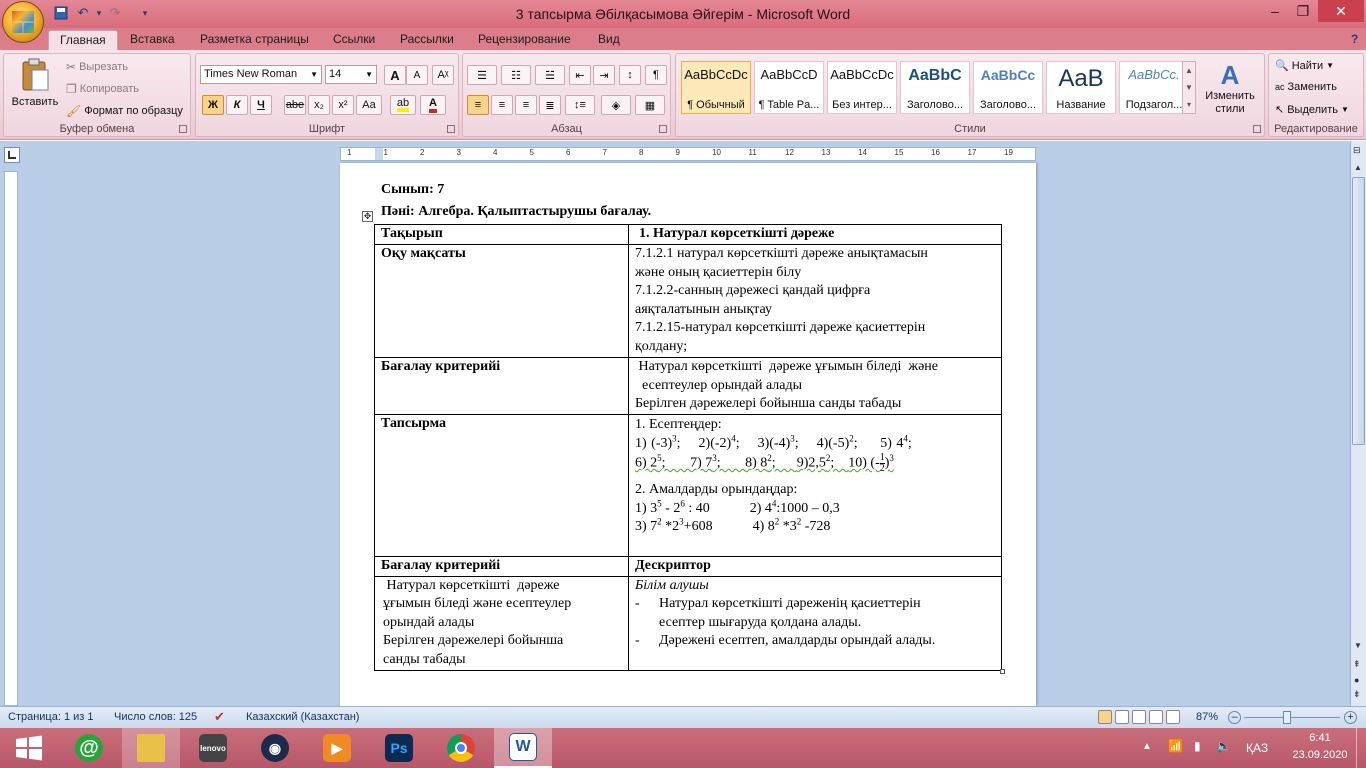 The height and width of the screenshot is (768, 1366). I want to click on vertical-scrollbar: ⊟ ▲ ▼ ⇞ ● ⇟, so click(1358, 423).